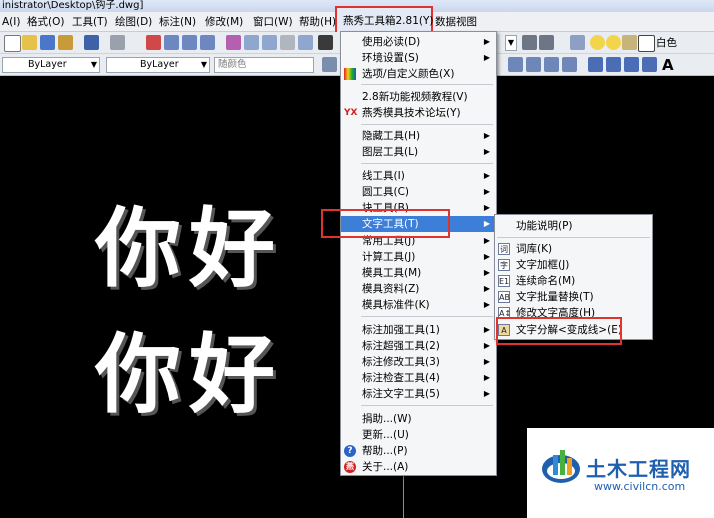 The height and width of the screenshot is (518, 714). Describe the element at coordinates (189, 42) in the screenshot. I see `zoom-window-icon` at that location.